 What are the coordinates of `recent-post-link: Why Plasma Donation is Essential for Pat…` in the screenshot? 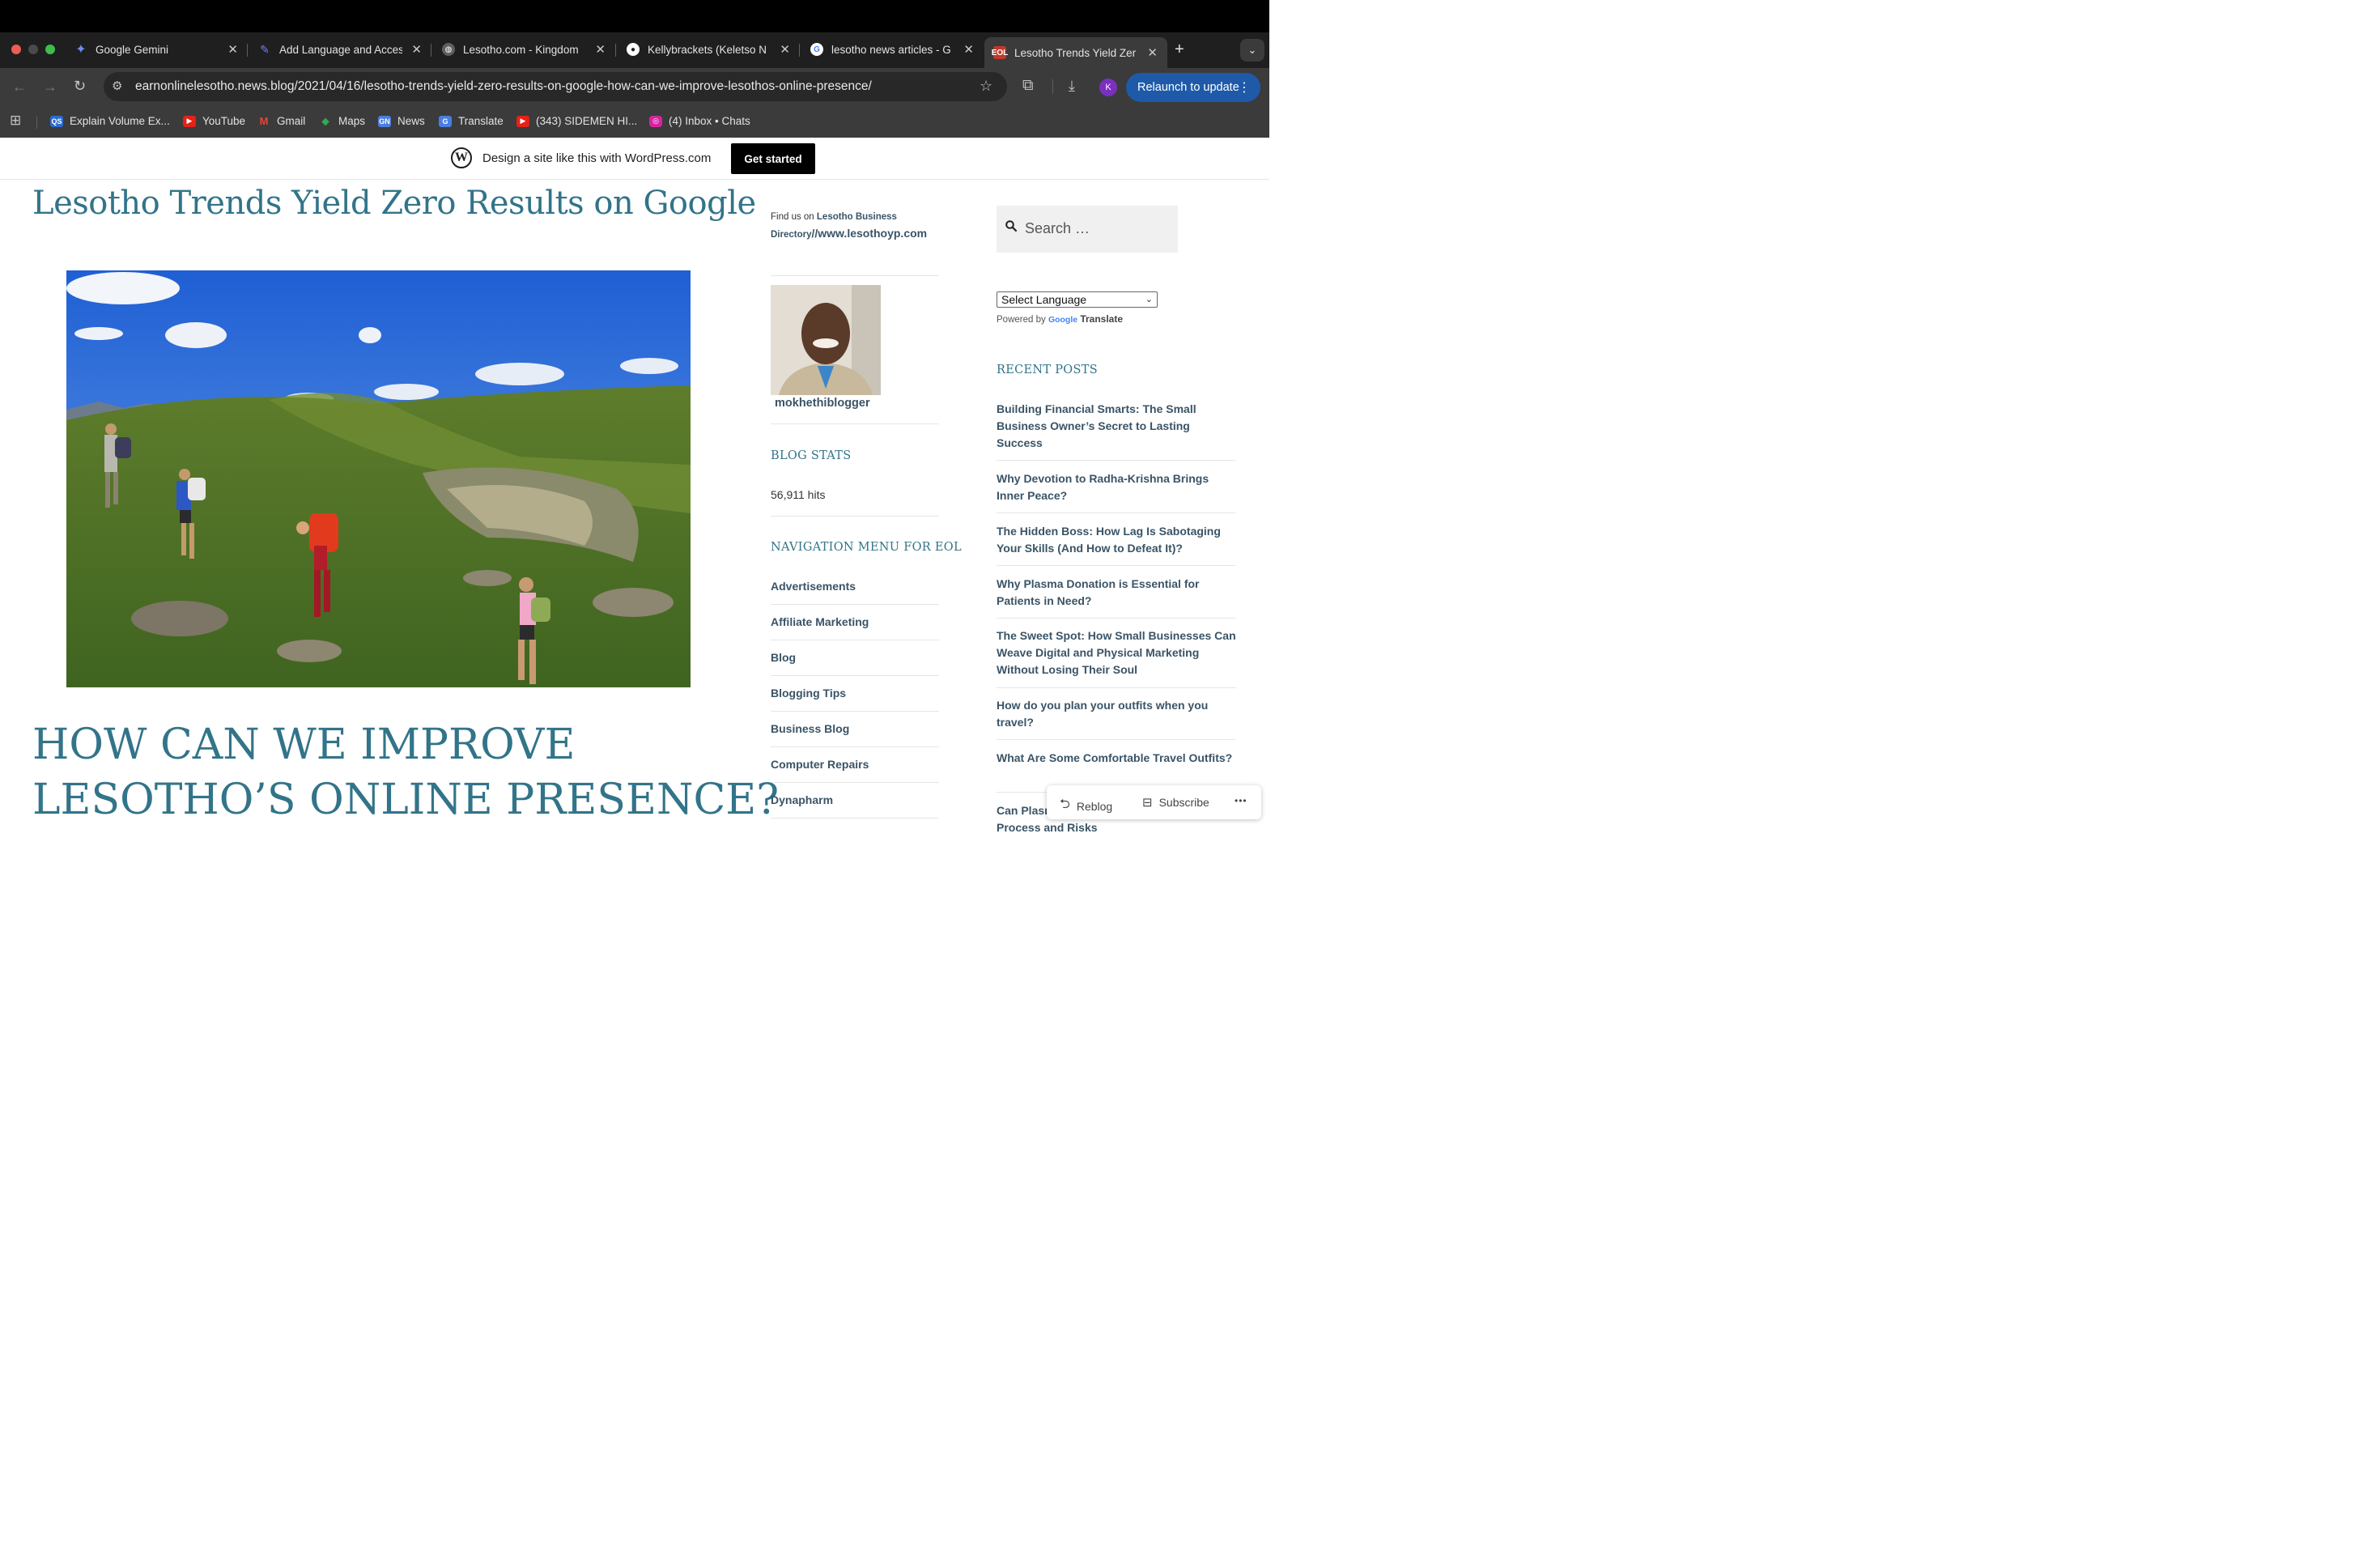 It's located at (1116, 593).